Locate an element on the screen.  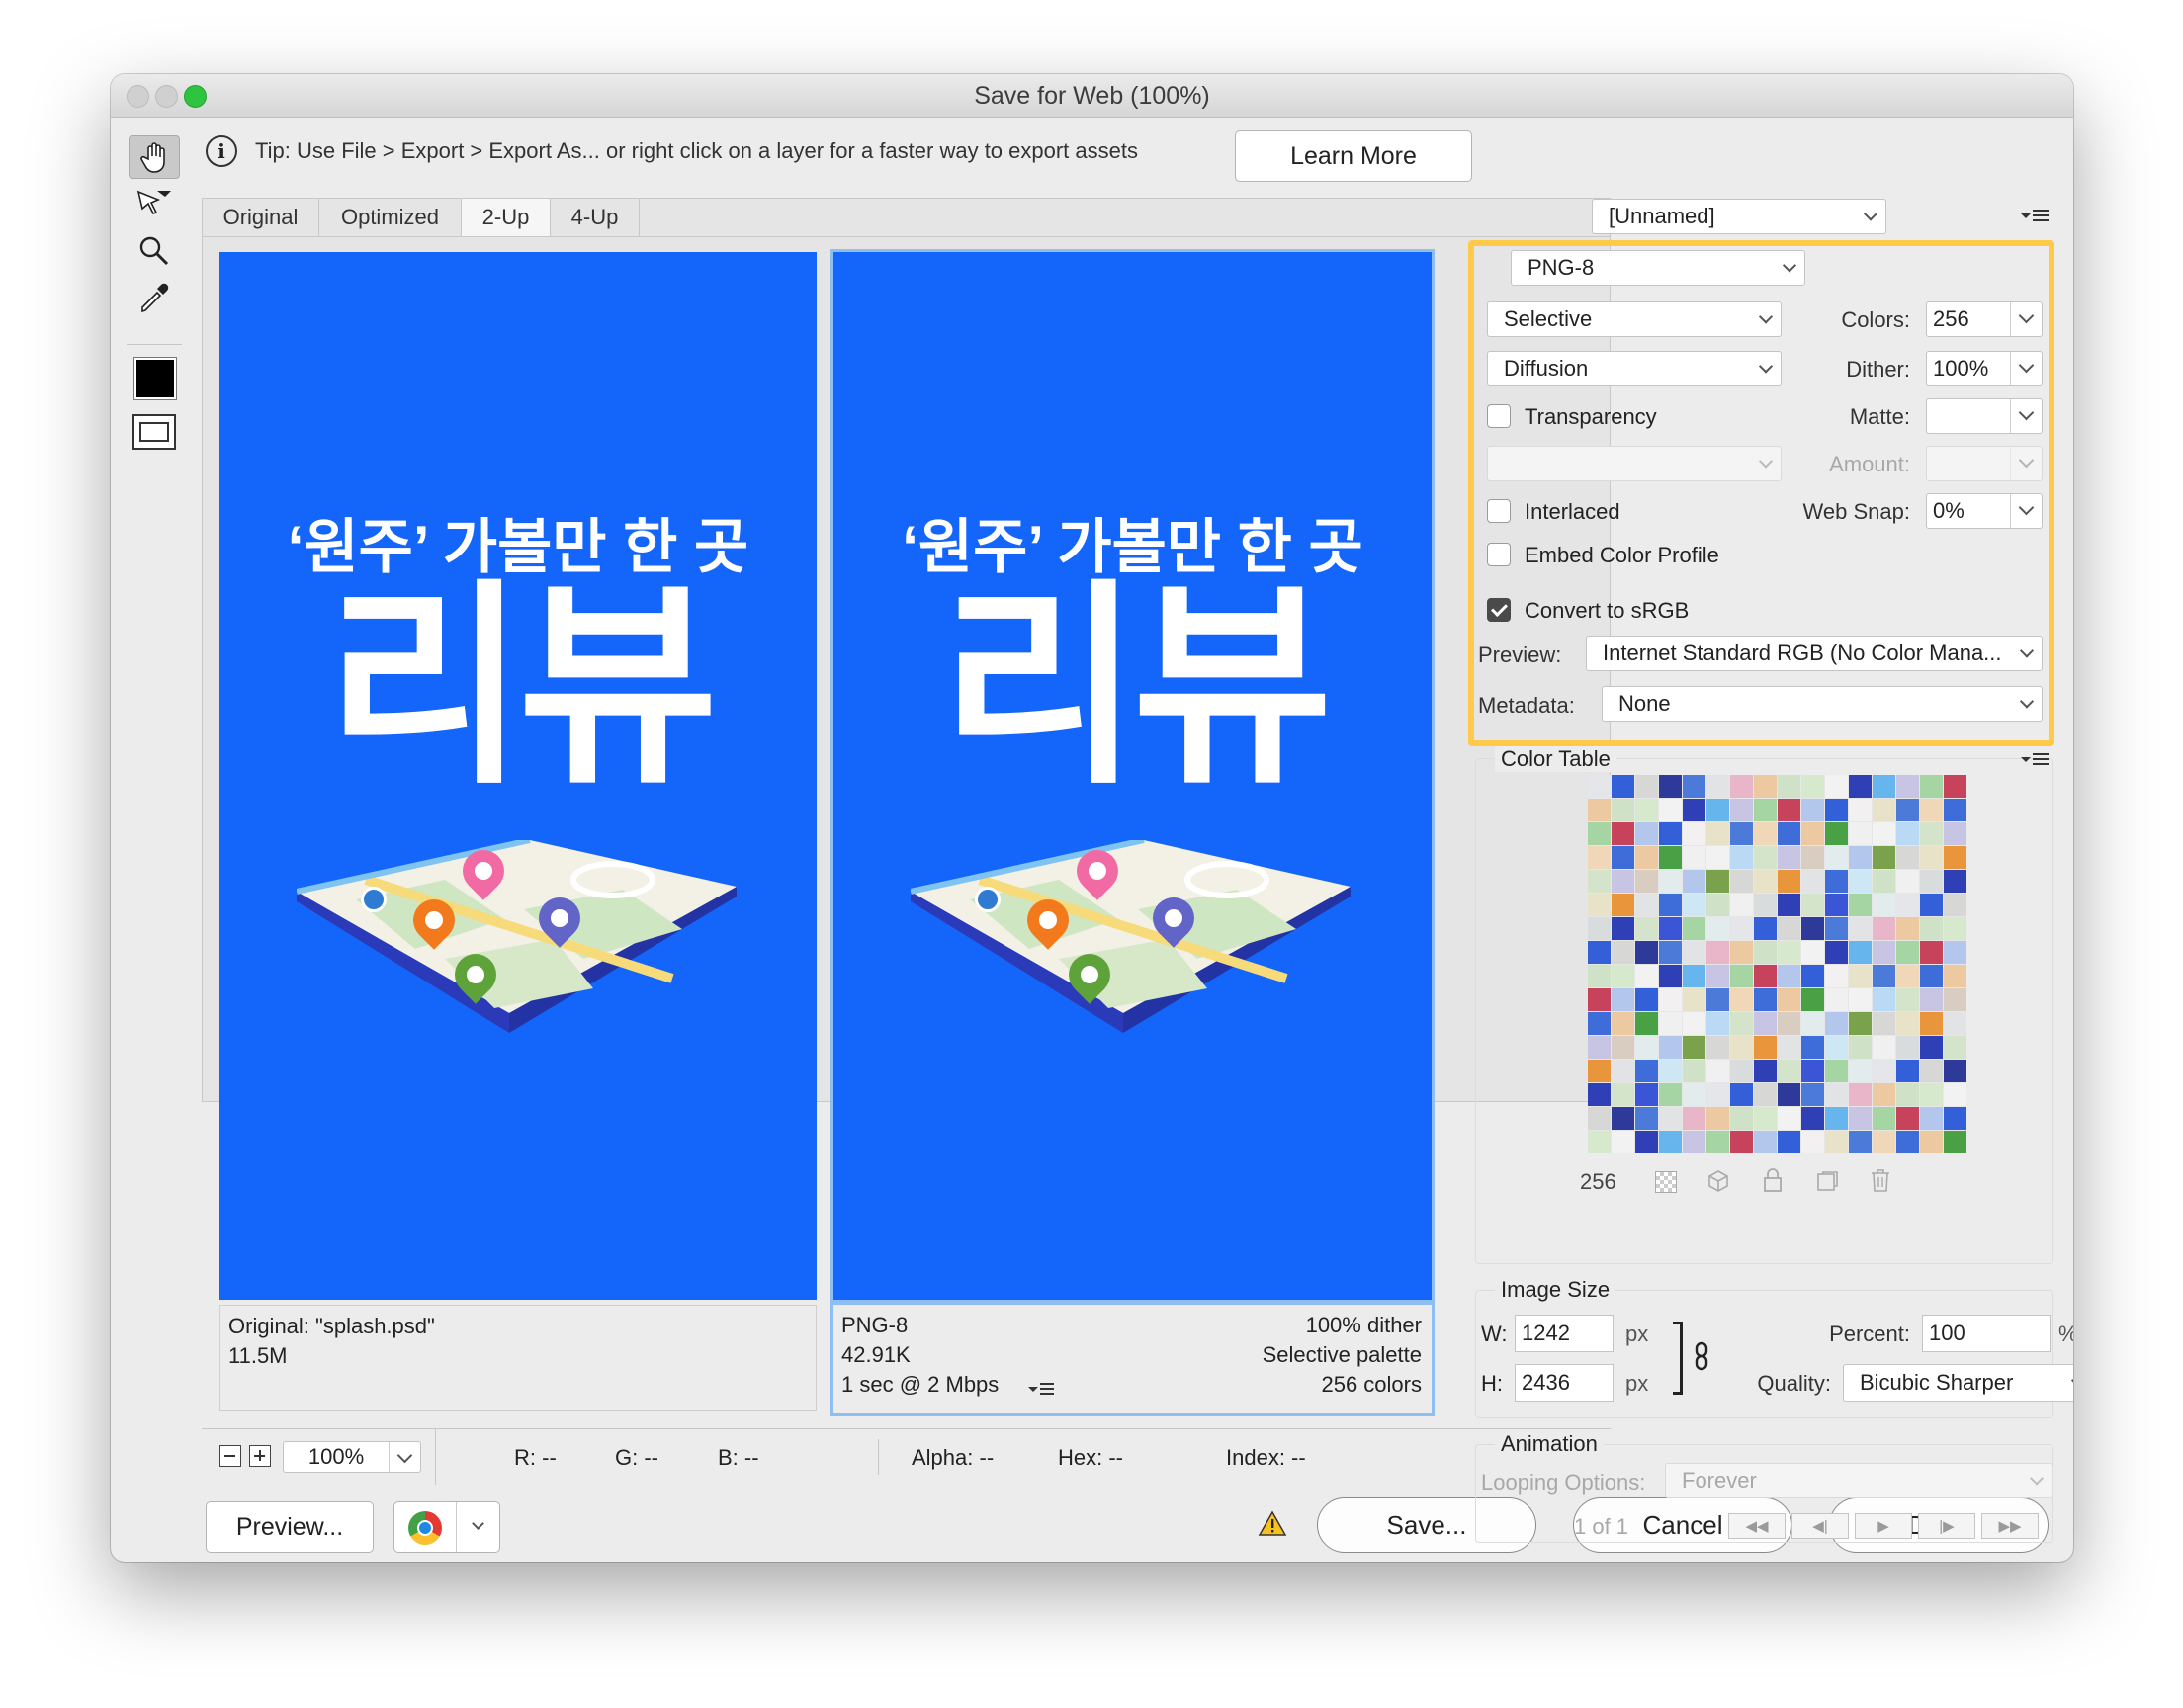
interlaced-checkbox is located at coordinates (1499, 511).